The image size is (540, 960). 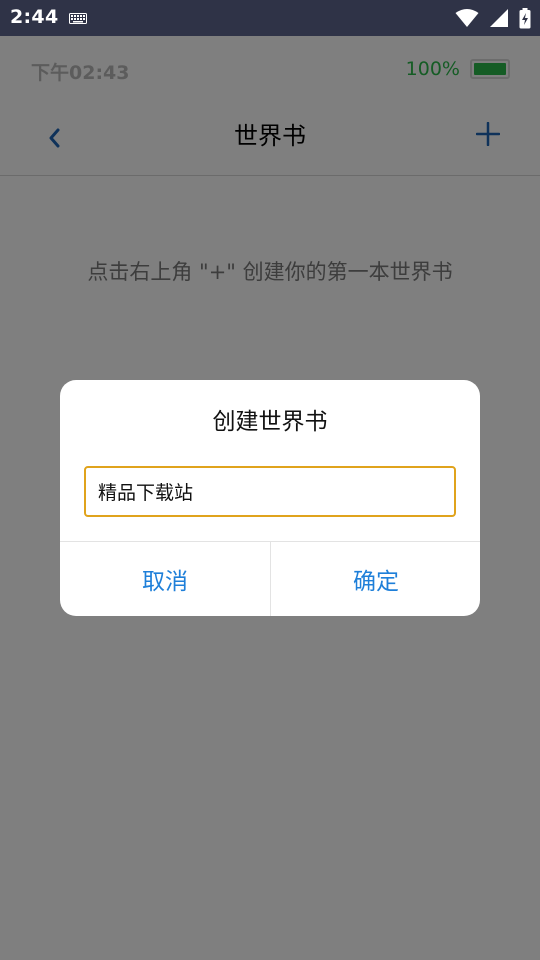 What do you see at coordinates (78, 18) in the screenshot?
I see `keyboard-icon` at bounding box center [78, 18].